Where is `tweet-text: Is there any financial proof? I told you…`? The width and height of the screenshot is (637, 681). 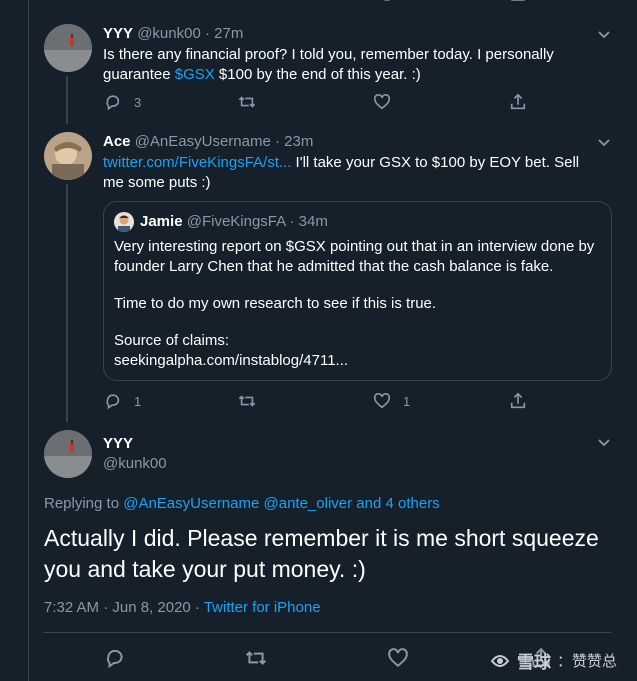 tweet-text: Is there any financial proof? I told you… is located at coordinates (328, 64).